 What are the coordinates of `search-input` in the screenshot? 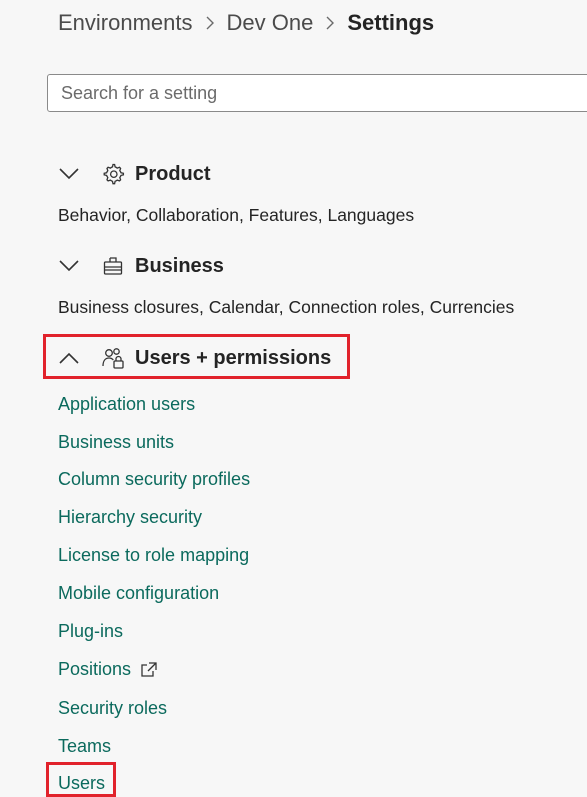 It's located at (323, 93).